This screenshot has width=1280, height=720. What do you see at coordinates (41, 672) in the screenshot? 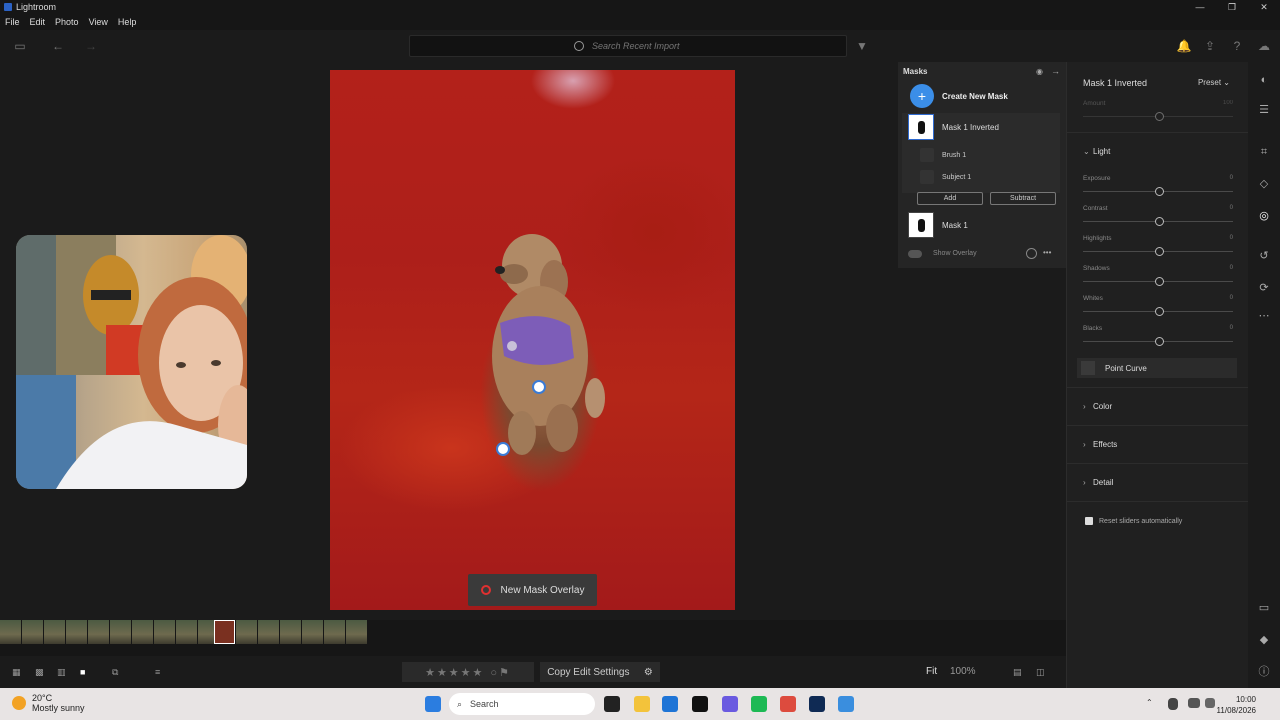
I see `grid-large-icon: ▩` at bounding box center [41, 672].